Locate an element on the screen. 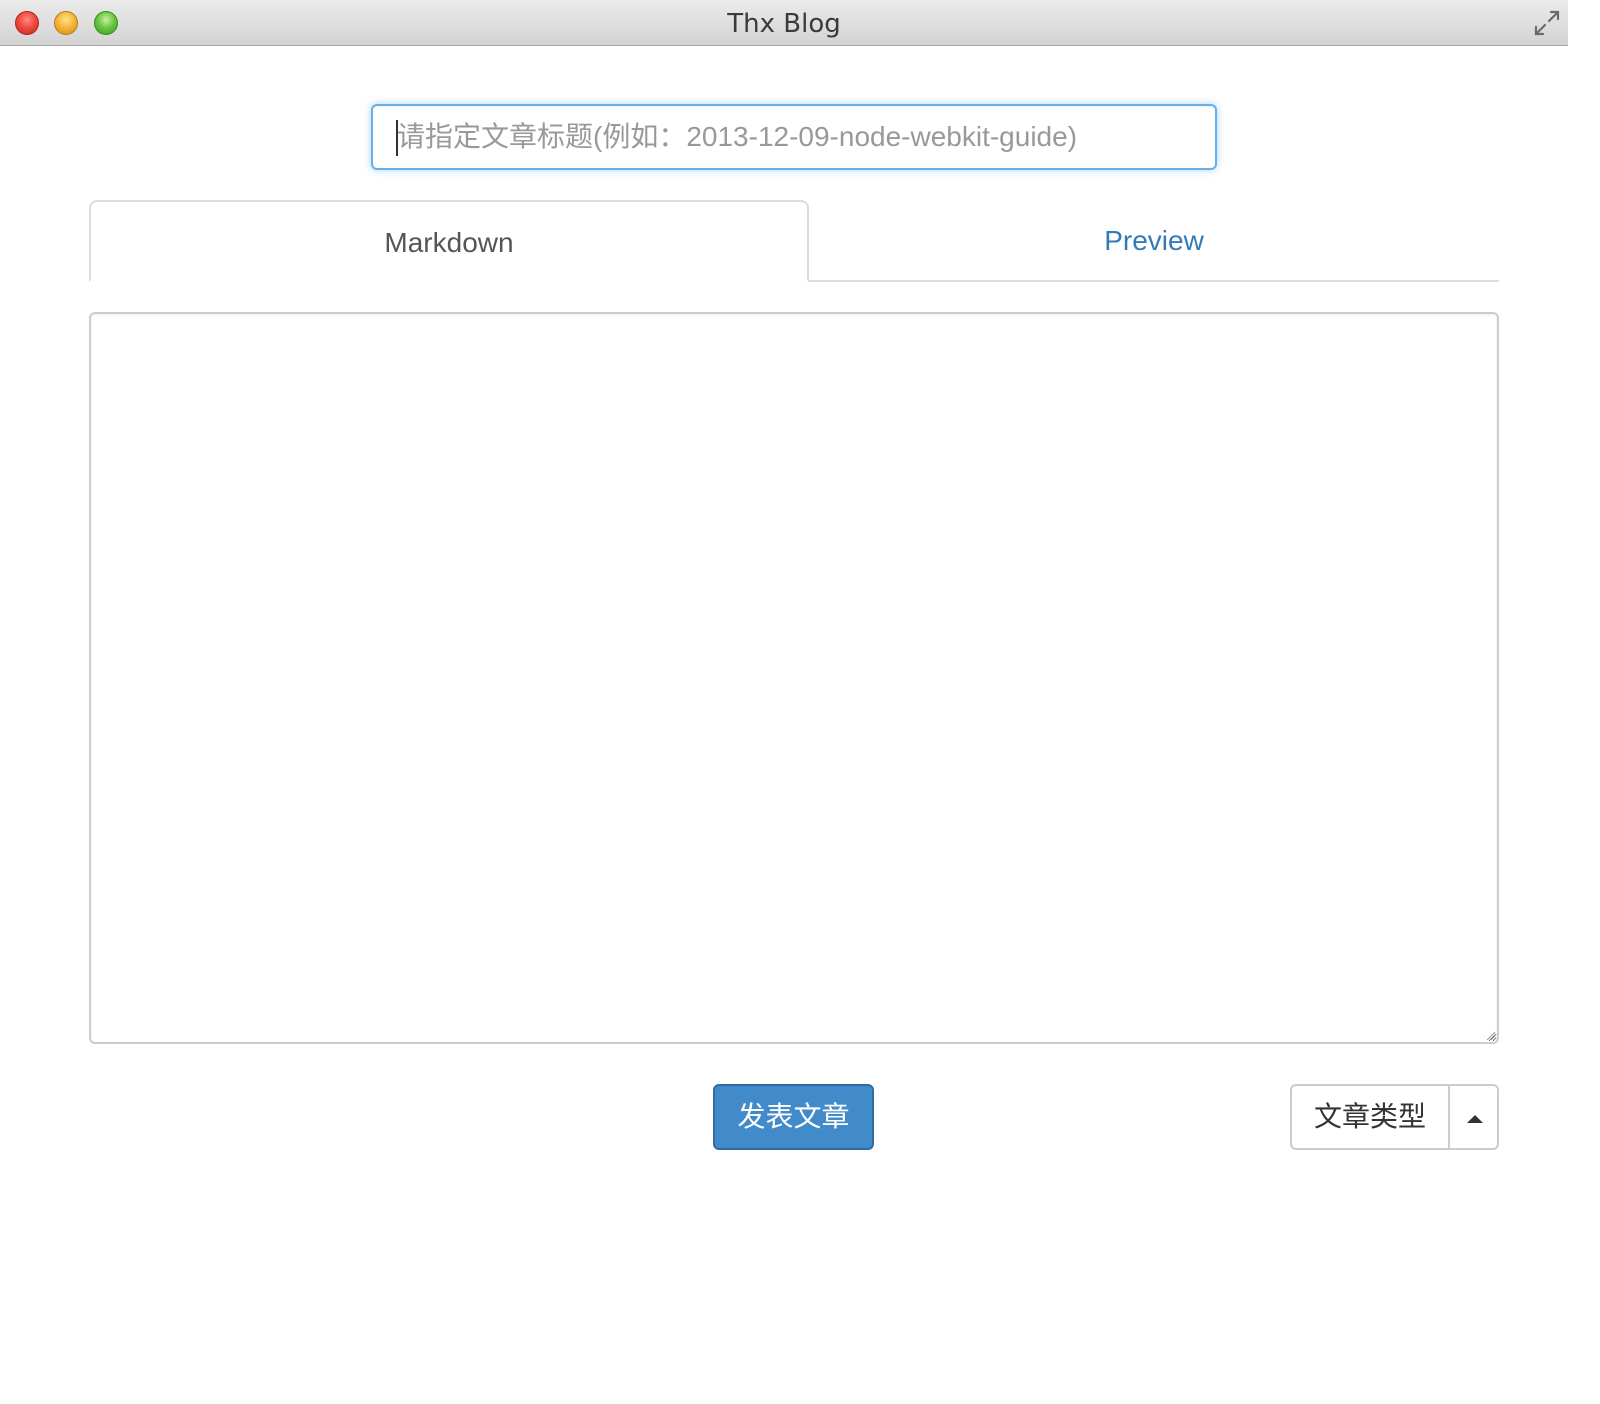  fullscreen-icon is located at coordinates (1547, 23).